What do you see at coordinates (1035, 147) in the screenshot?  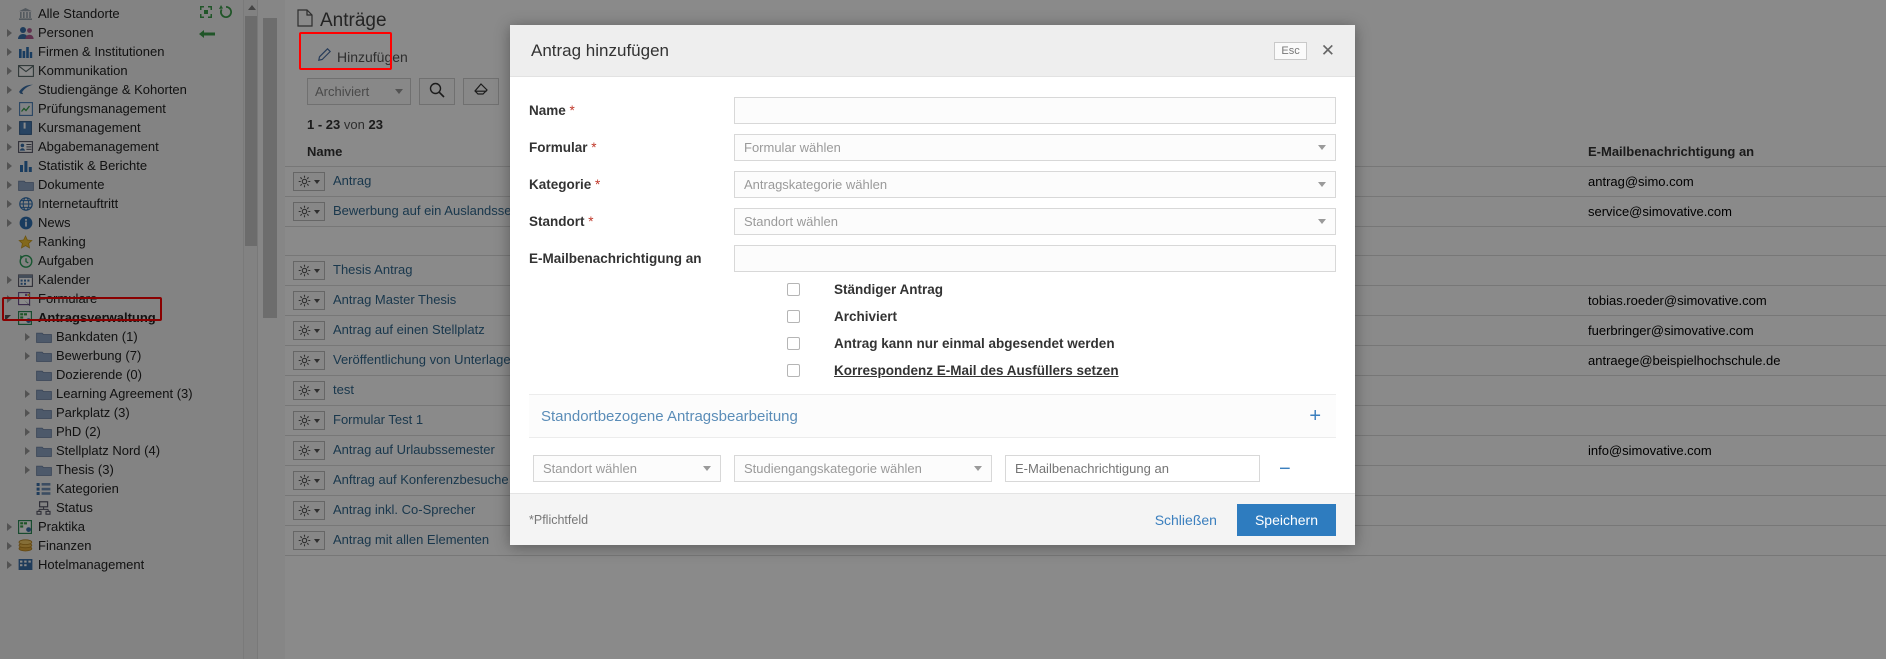 I see `field-select: Formular wählen` at bounding box center [1035, 147].